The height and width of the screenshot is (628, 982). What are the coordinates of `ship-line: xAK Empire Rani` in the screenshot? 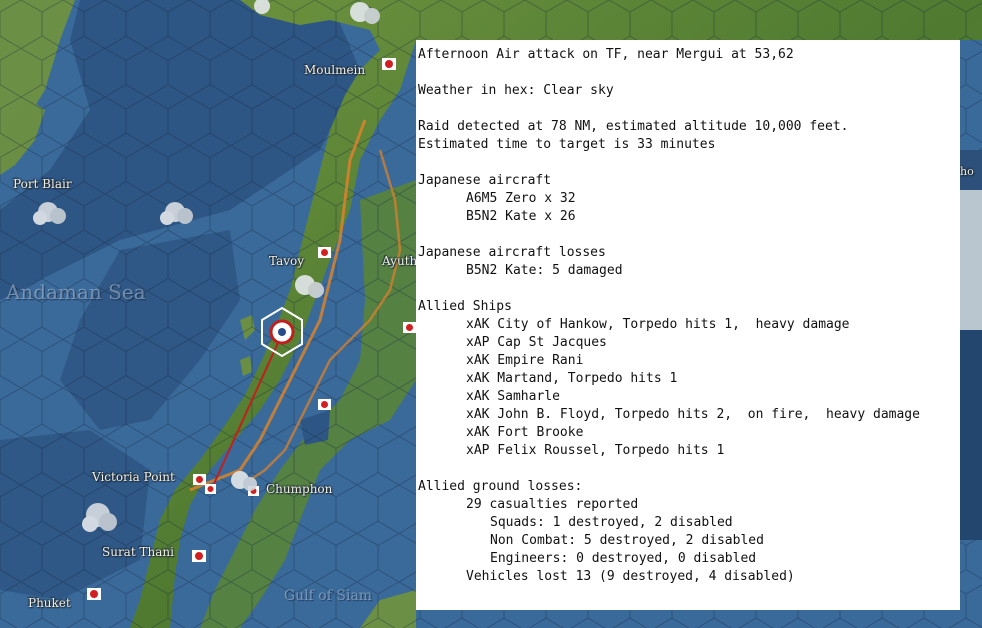 It's located at (525, 360).